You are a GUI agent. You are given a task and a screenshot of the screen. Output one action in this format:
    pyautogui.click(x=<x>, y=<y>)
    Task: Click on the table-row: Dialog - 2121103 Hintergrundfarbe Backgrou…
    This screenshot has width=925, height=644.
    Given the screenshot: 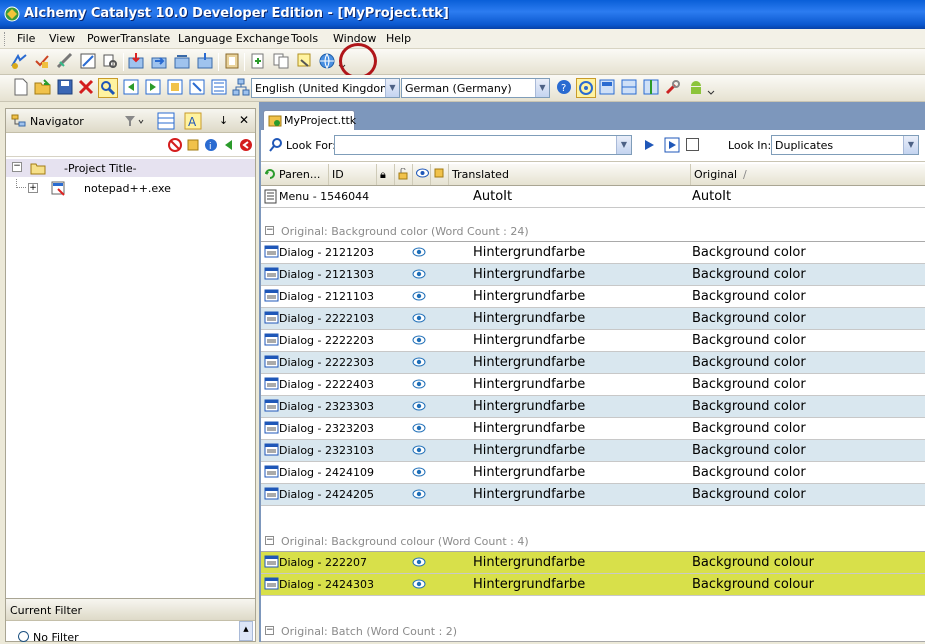 What is the action you would take?
    pyautogui.click(x=593, y=297)
    